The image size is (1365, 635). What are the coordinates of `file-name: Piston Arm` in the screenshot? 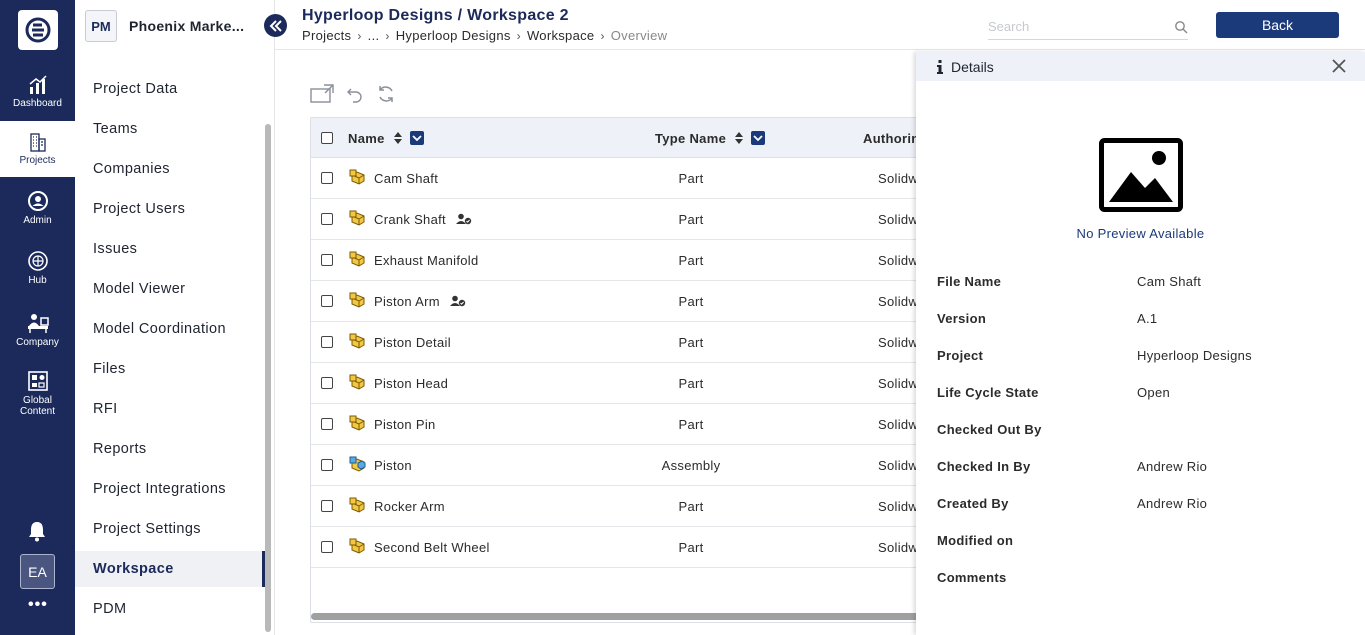 It's located at (407, 301).